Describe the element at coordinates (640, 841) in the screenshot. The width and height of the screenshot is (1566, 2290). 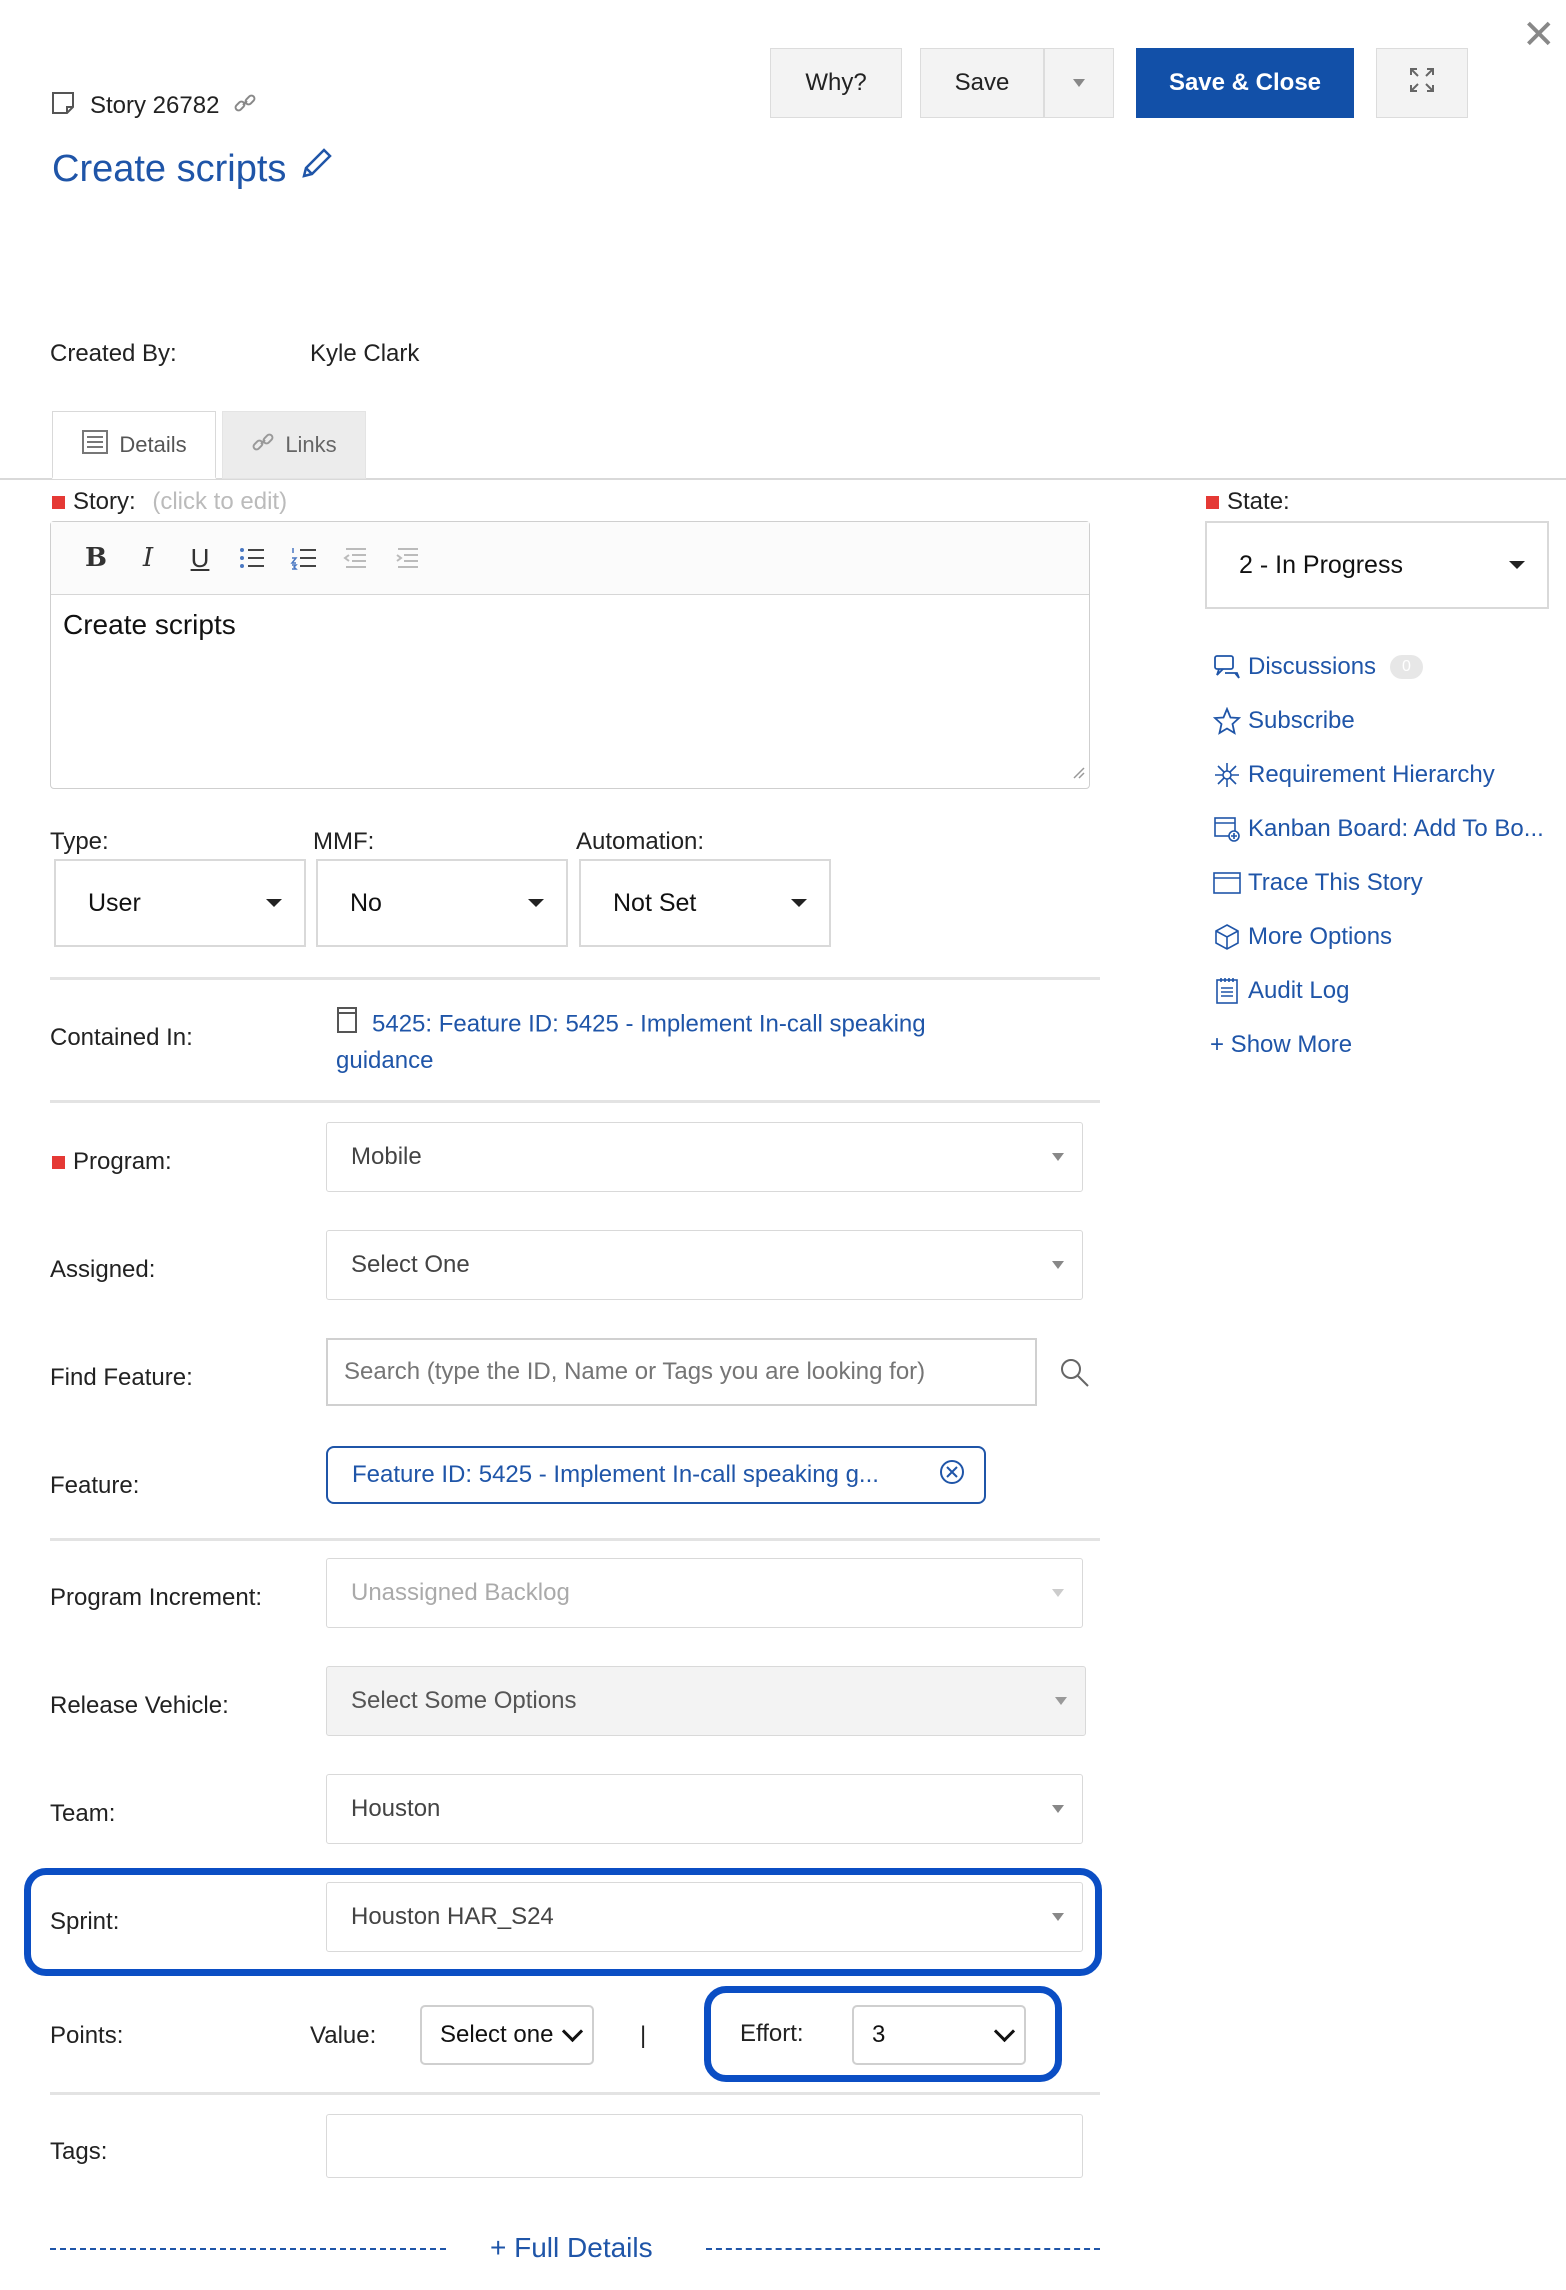
I see `automation-label: Automation:` at that location.